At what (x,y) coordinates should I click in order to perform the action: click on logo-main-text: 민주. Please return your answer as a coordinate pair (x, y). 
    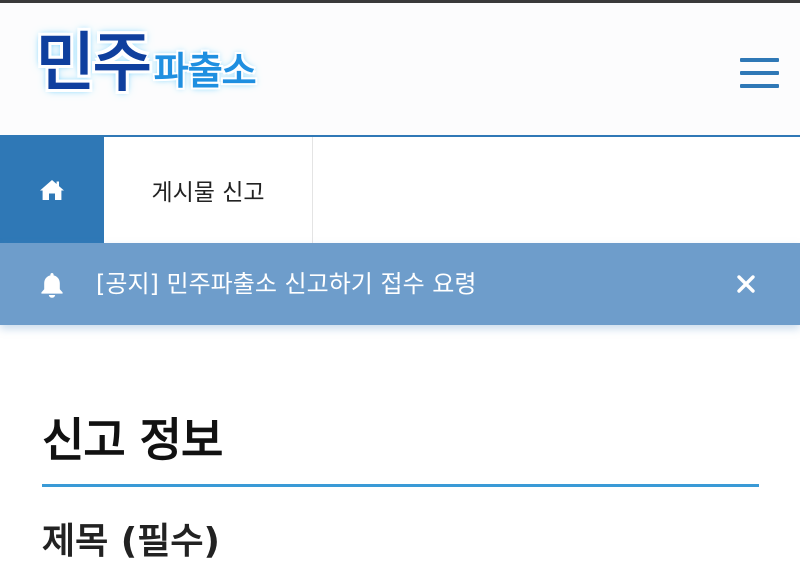
    Looking at the image, I should click on (94, 64).